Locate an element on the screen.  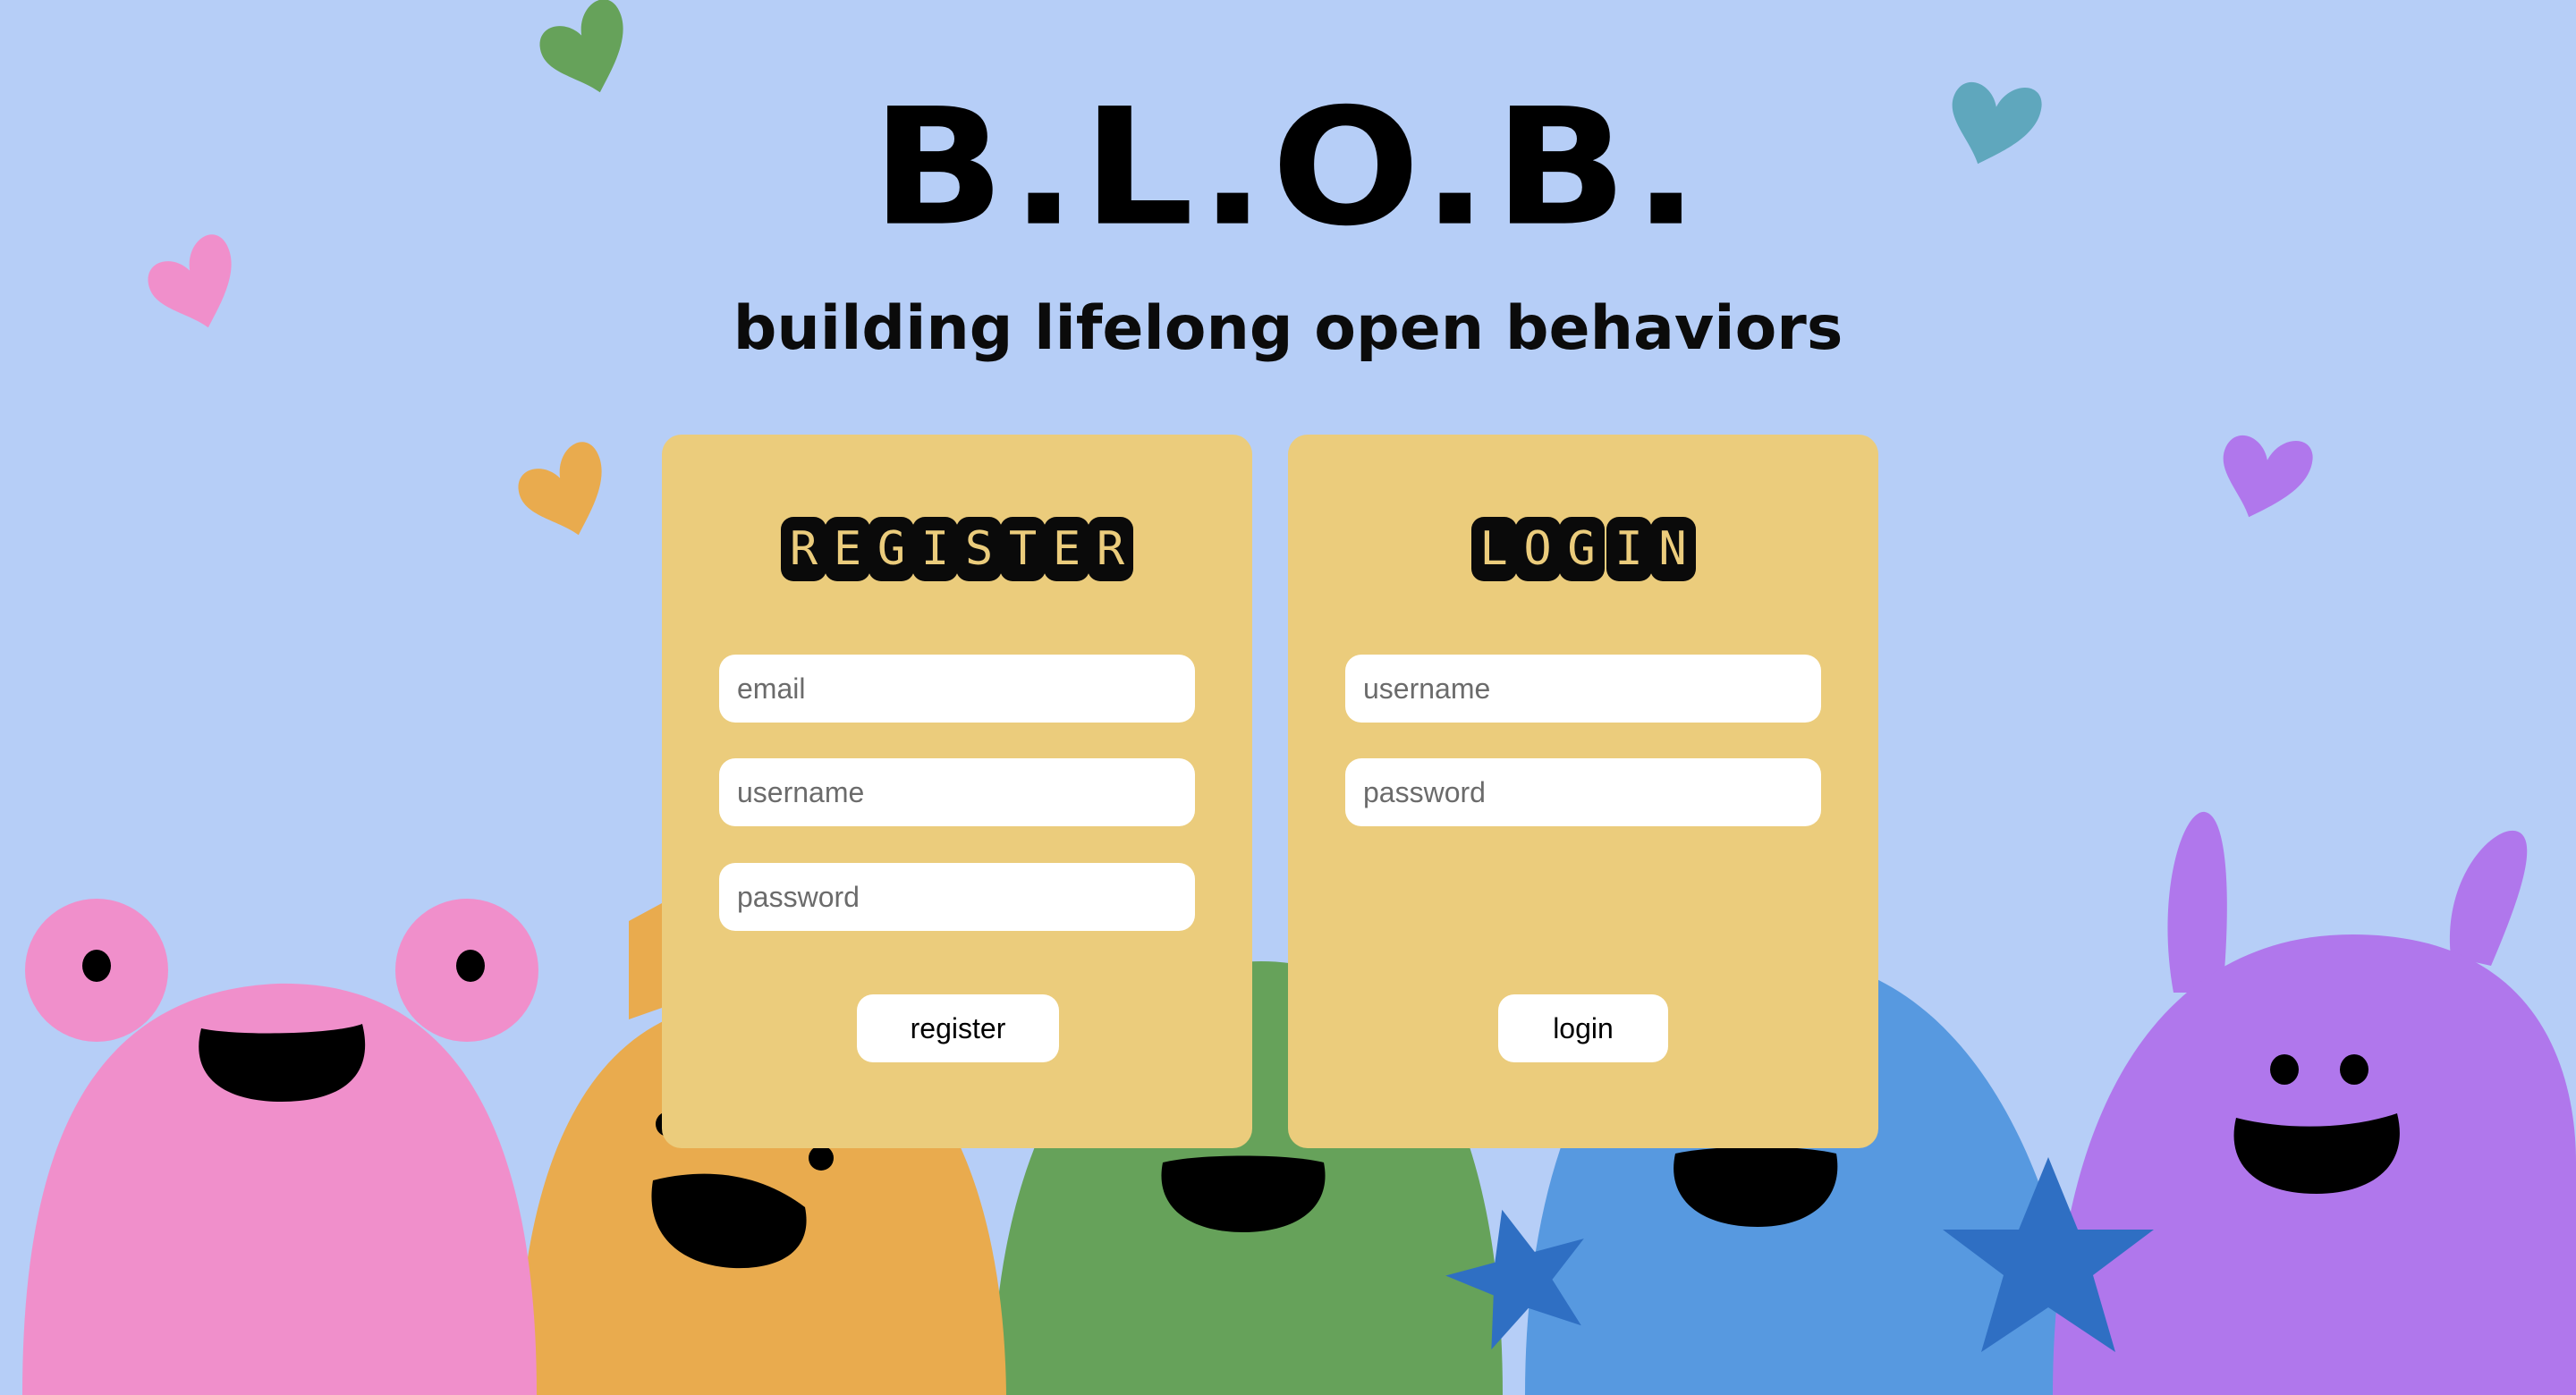
register-password-input is located at coordinates (957, 897).